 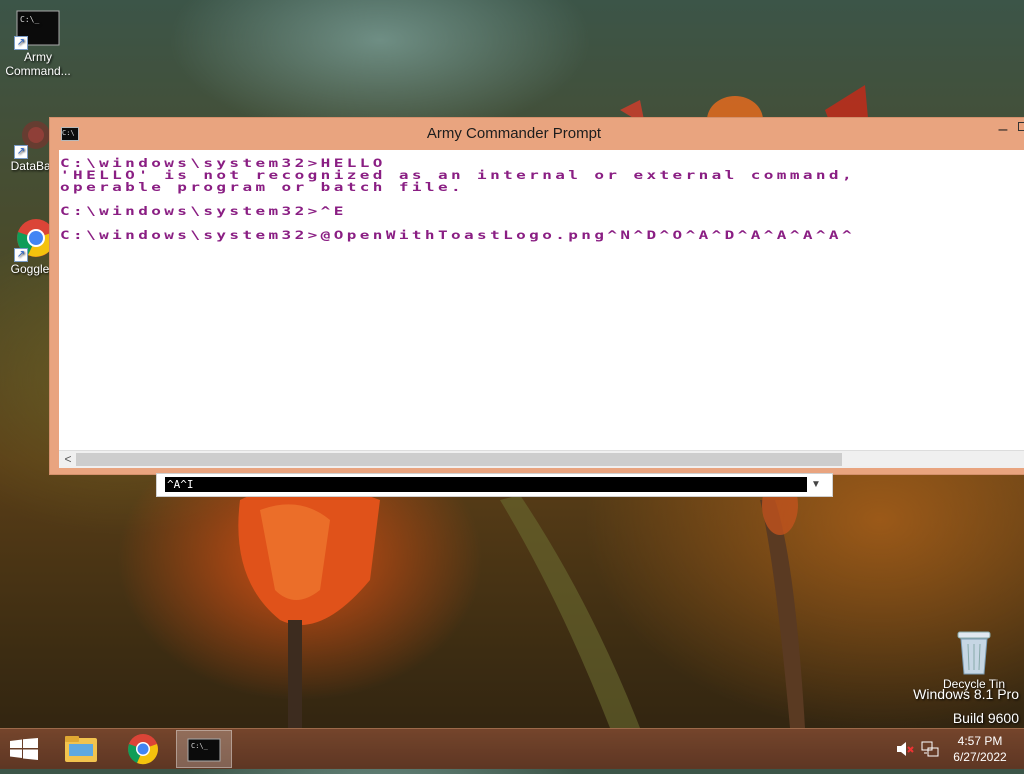 I want to click on start-button, so click(x=24, y=749).